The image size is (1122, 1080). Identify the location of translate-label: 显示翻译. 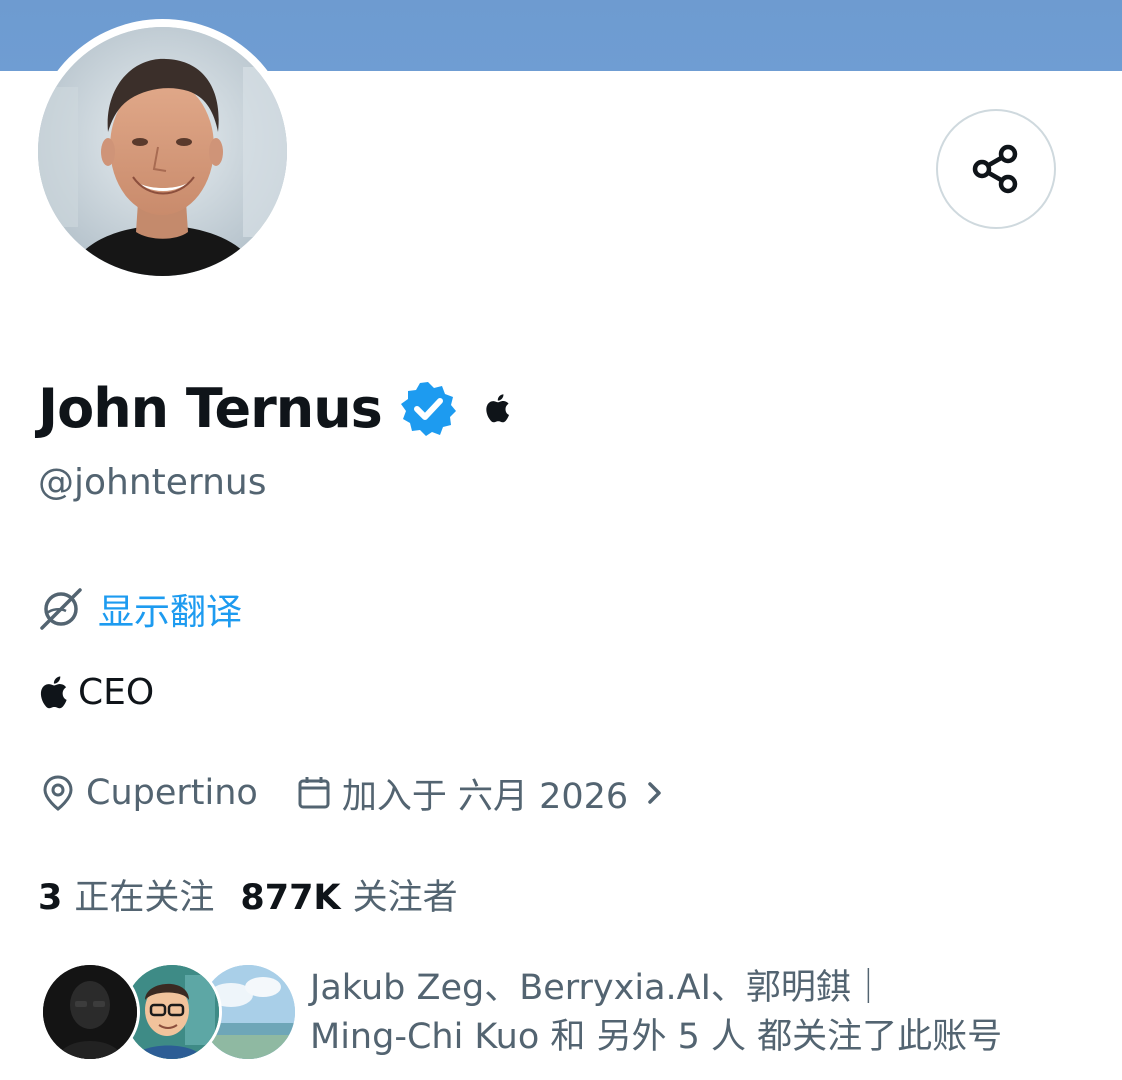
(170, 612).